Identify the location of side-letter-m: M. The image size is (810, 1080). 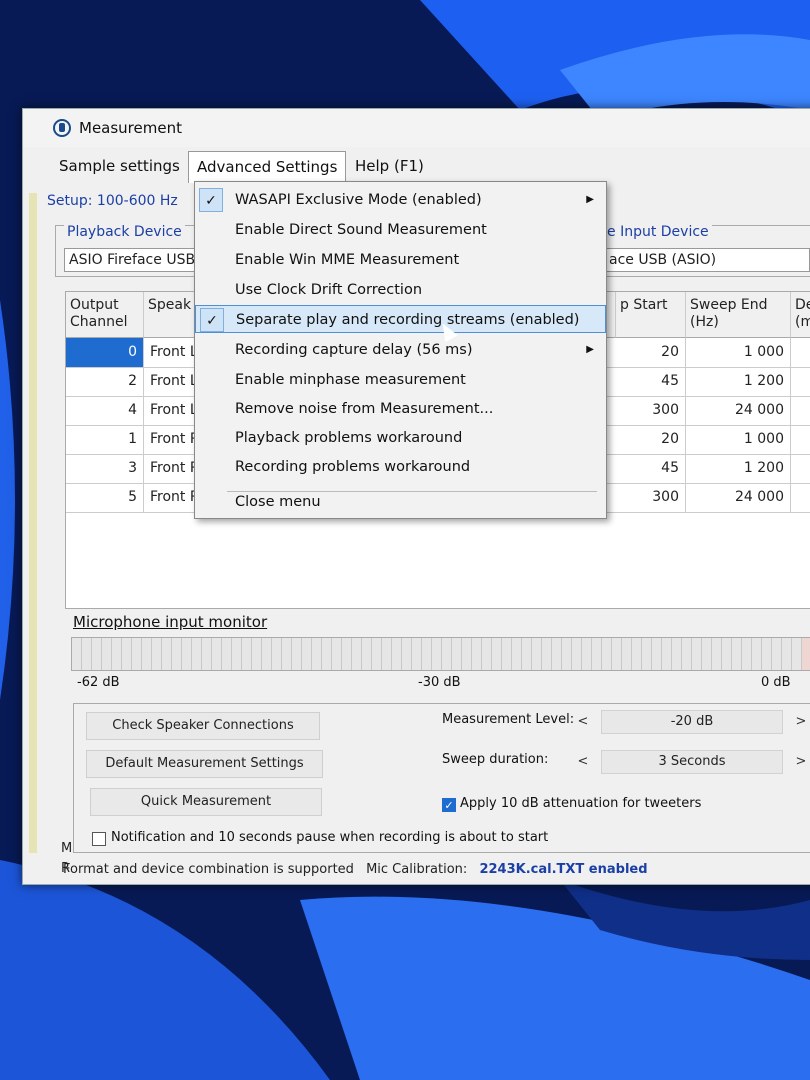
(67, 848).